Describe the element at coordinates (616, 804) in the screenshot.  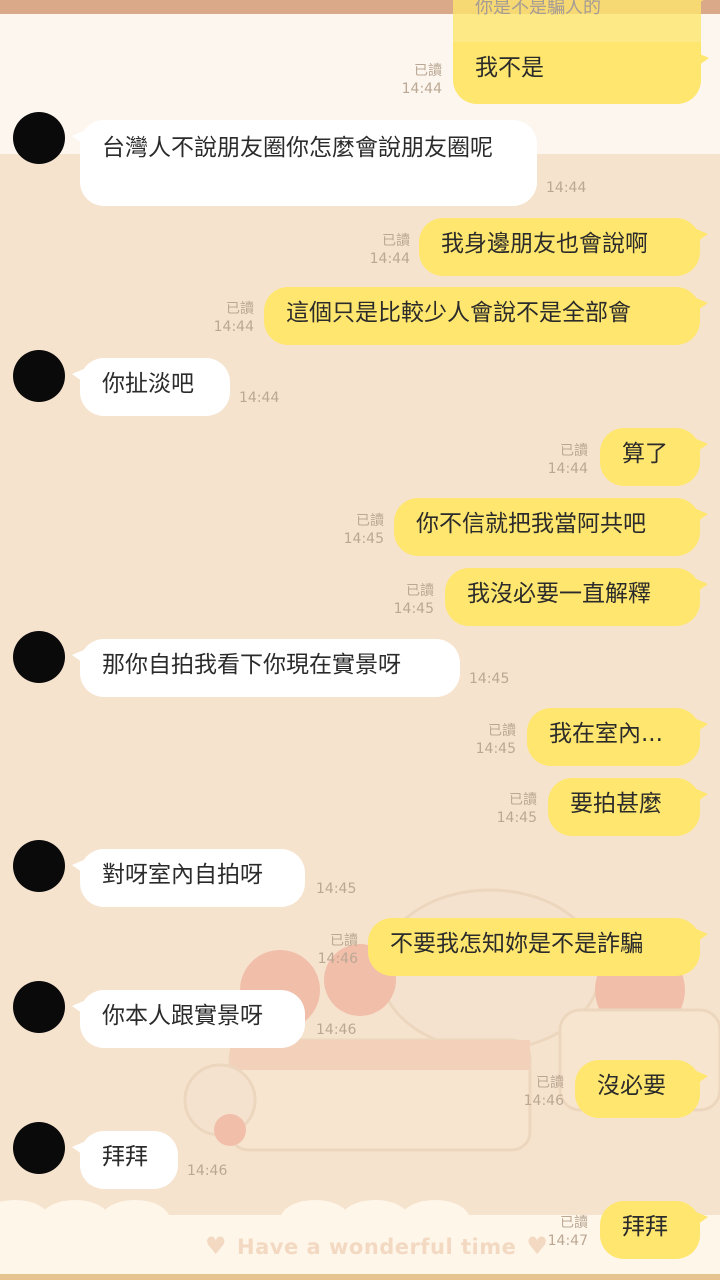
I see `message-text: 要拍甚麼` at that location.